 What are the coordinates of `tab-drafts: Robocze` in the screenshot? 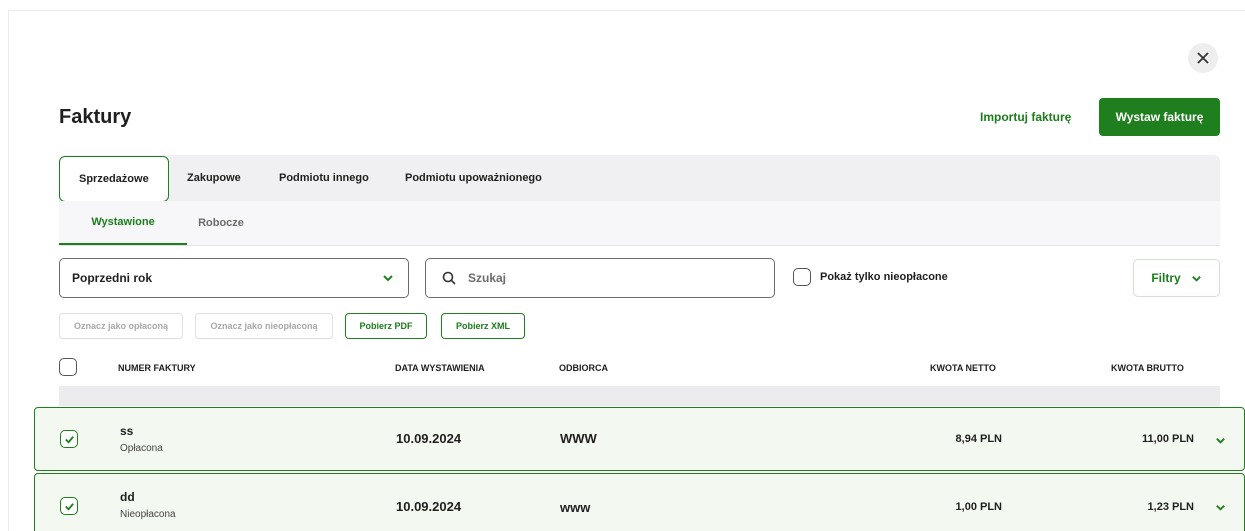 It's located at (221, 223).